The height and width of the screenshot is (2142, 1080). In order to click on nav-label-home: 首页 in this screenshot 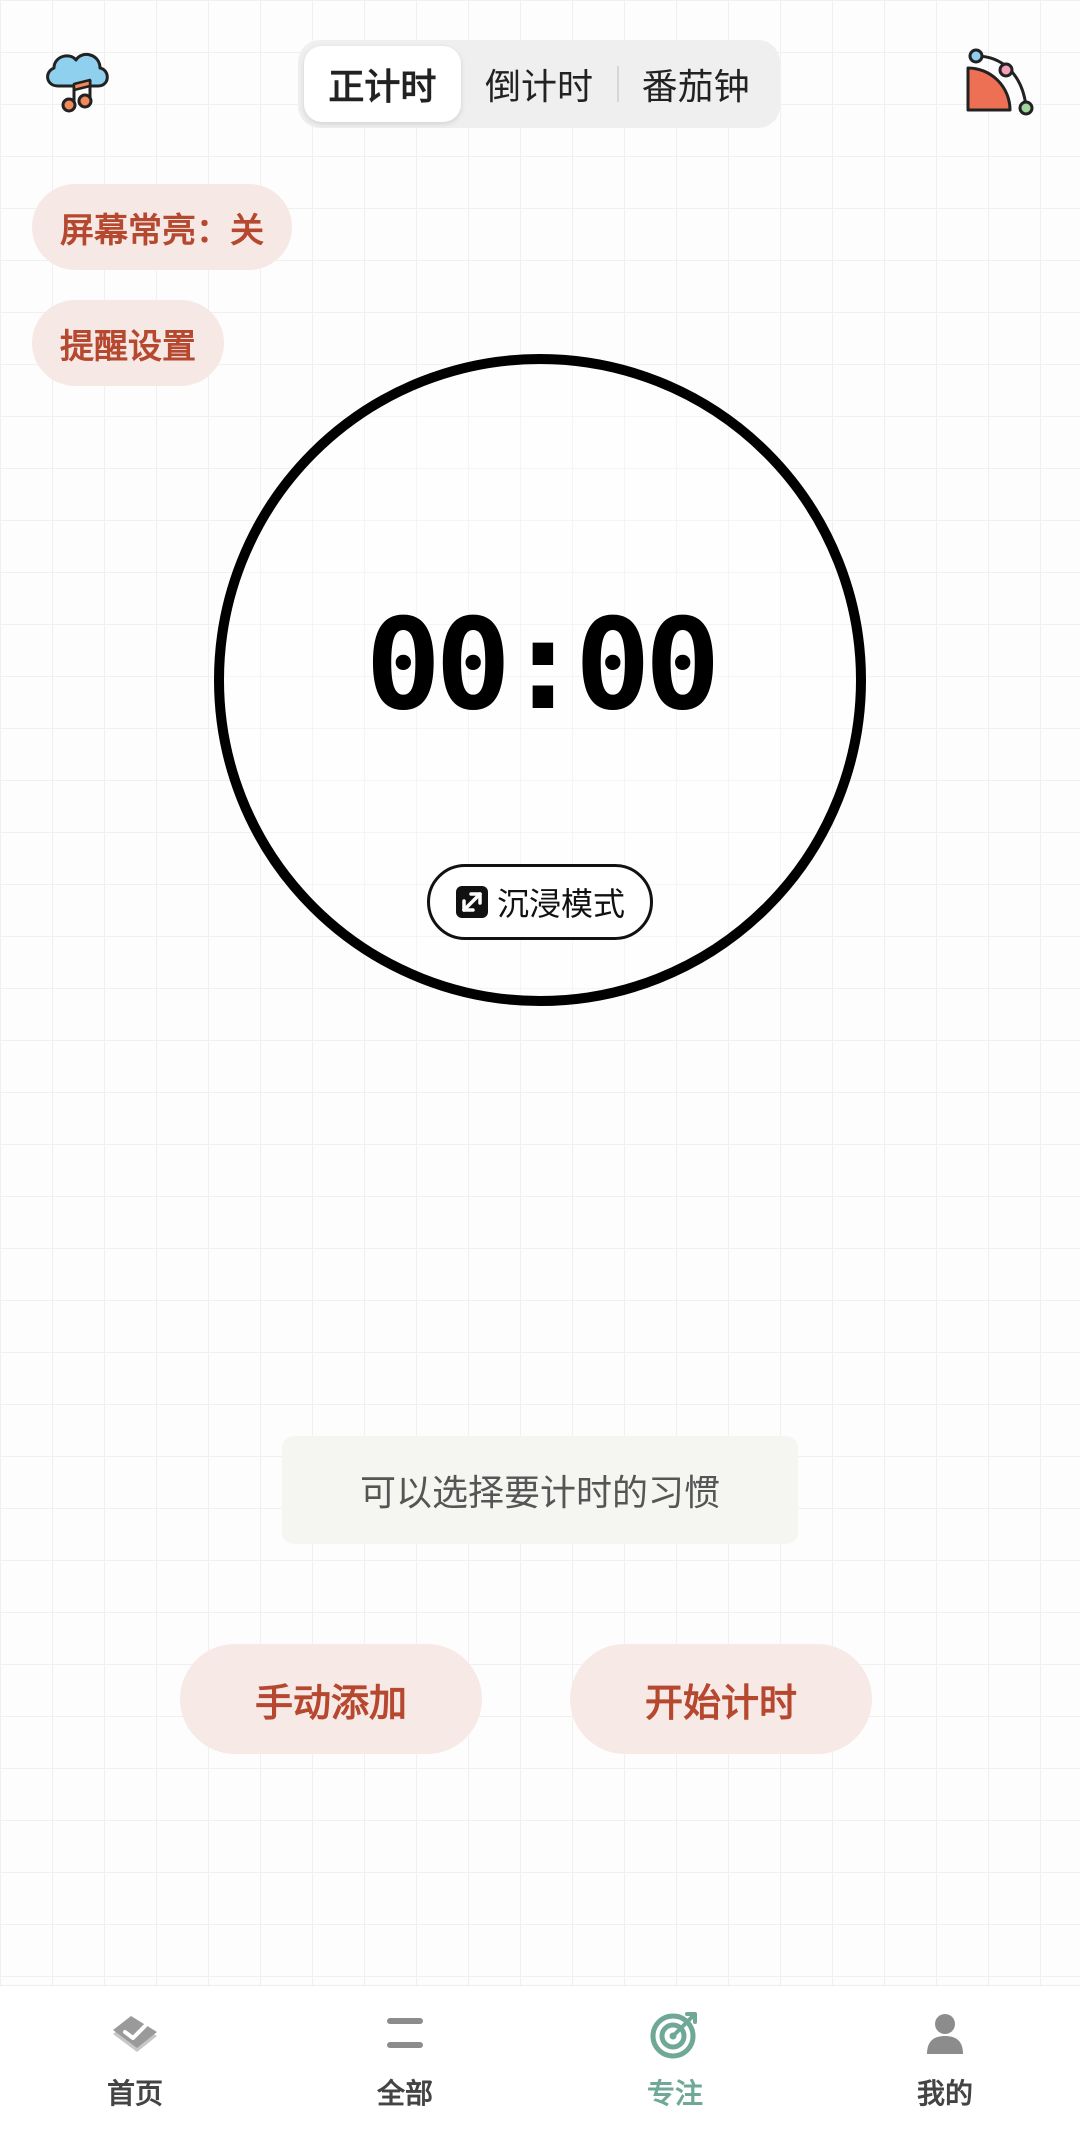, I will do `click(134, 2093)`.